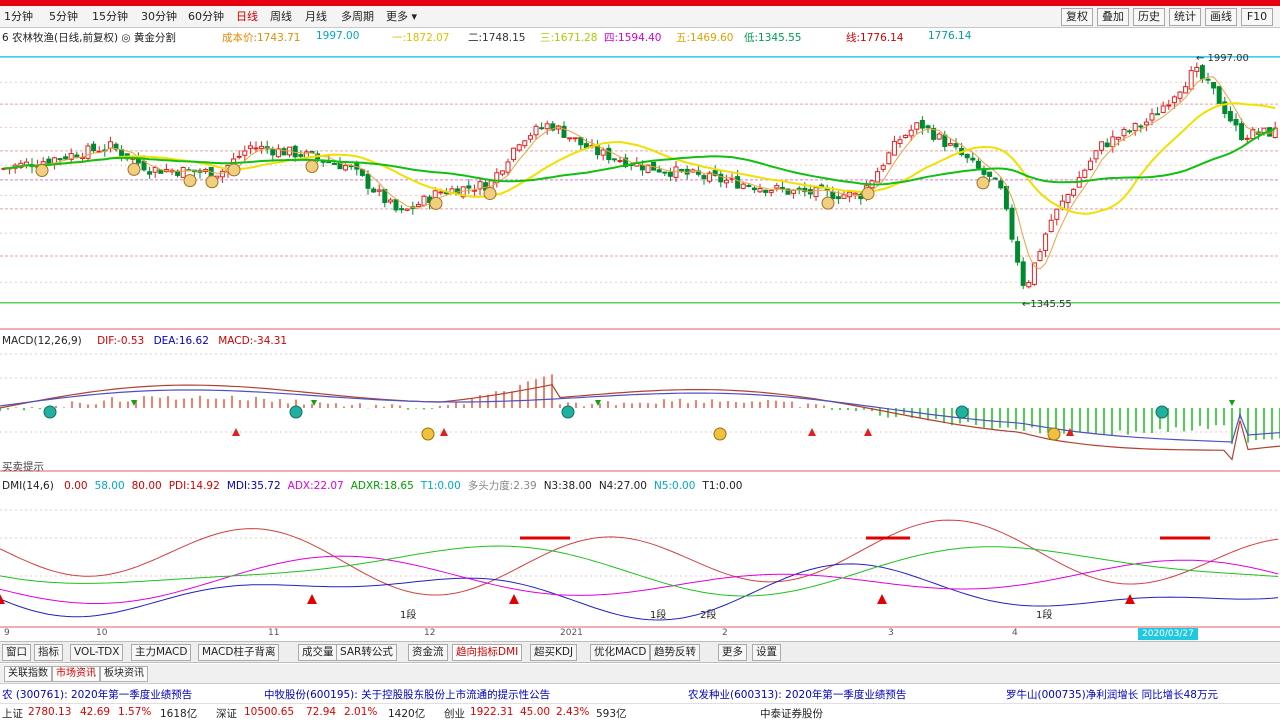 The width and height of the screenshot is (1280, 720). What do you see at coordinates (950, 36) in the screenshot?
I see `info-line-value: 1776.14` at bounding box center [950, 36].